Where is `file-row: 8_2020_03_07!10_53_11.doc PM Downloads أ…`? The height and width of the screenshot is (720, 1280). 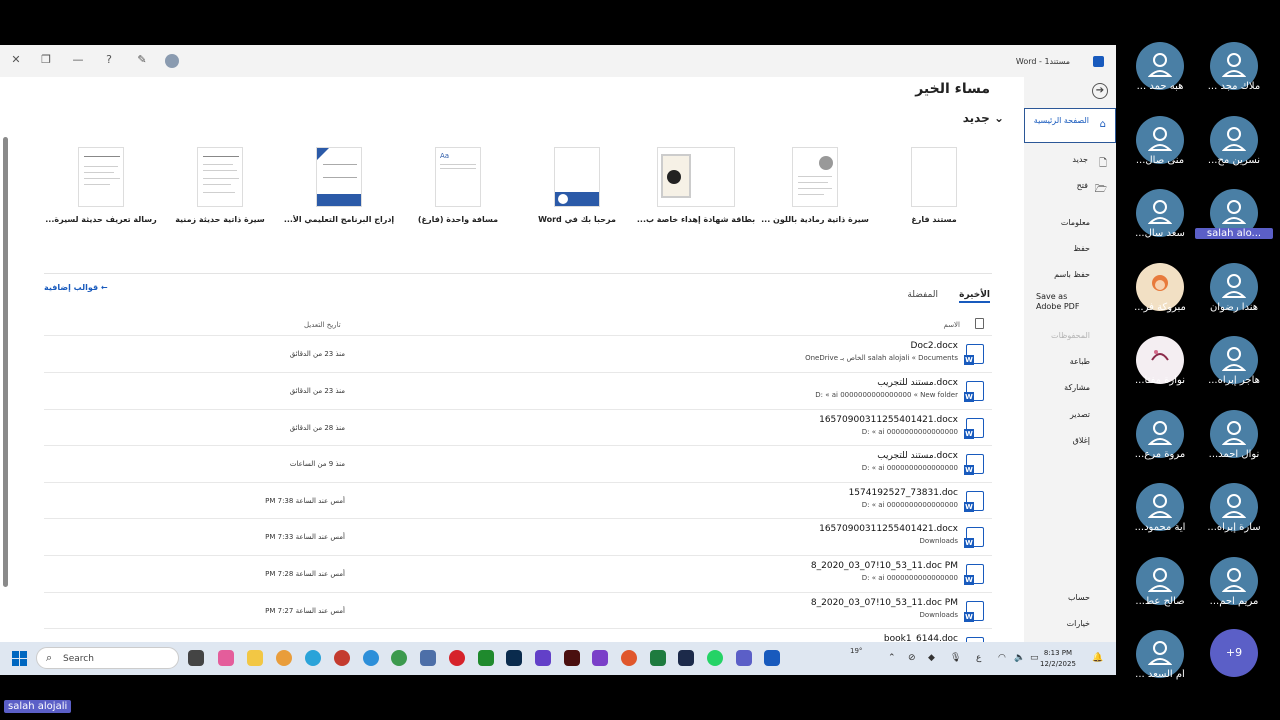
file-row: 8_2020_03_07!10_53_11.doc PM Downloads أ… is located at coordinates (518, 610).